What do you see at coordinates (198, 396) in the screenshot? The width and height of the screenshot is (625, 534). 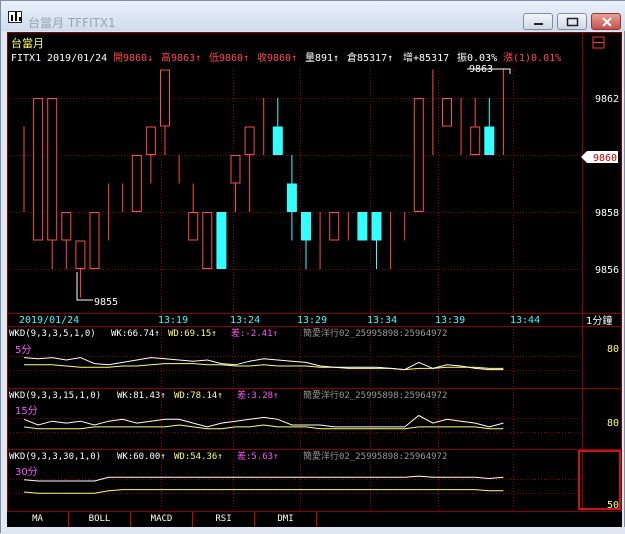 I see `indicator-wd: WD:78.14↑` at bounding box center [198, 396].